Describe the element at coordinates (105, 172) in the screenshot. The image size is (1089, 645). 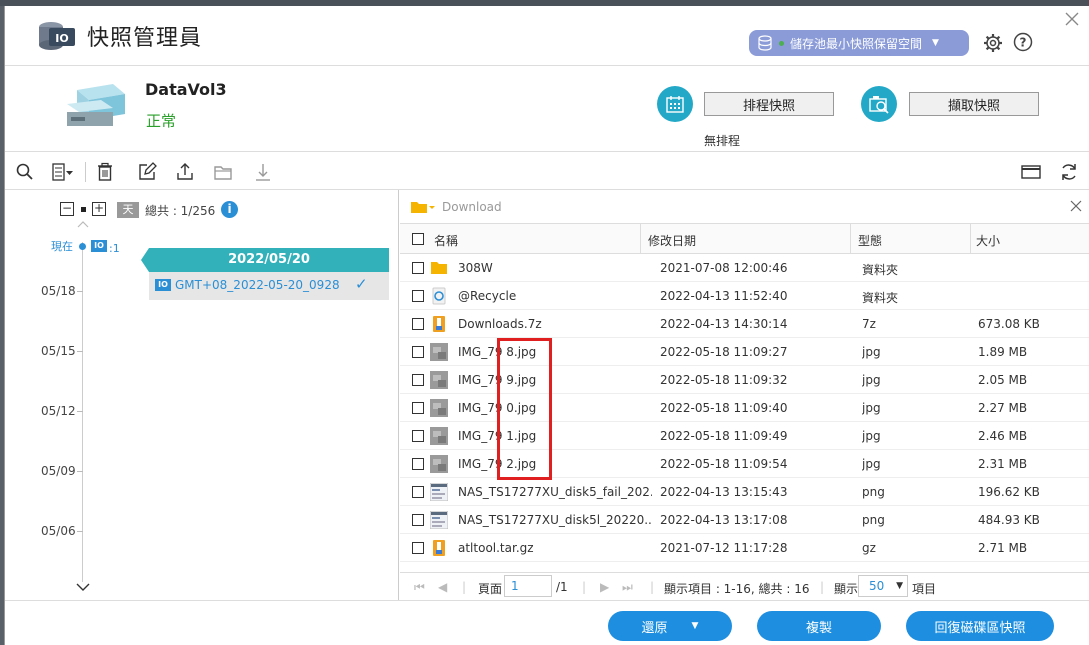
I see `trash-icon` at that location.